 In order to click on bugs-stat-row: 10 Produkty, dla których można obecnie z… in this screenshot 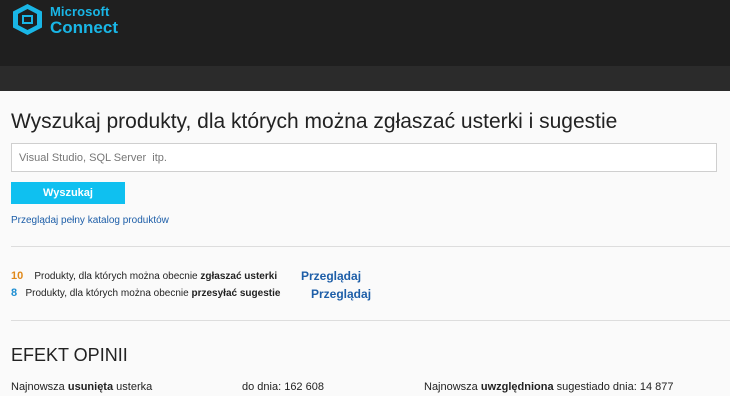, I will do `click(144, 276)`.